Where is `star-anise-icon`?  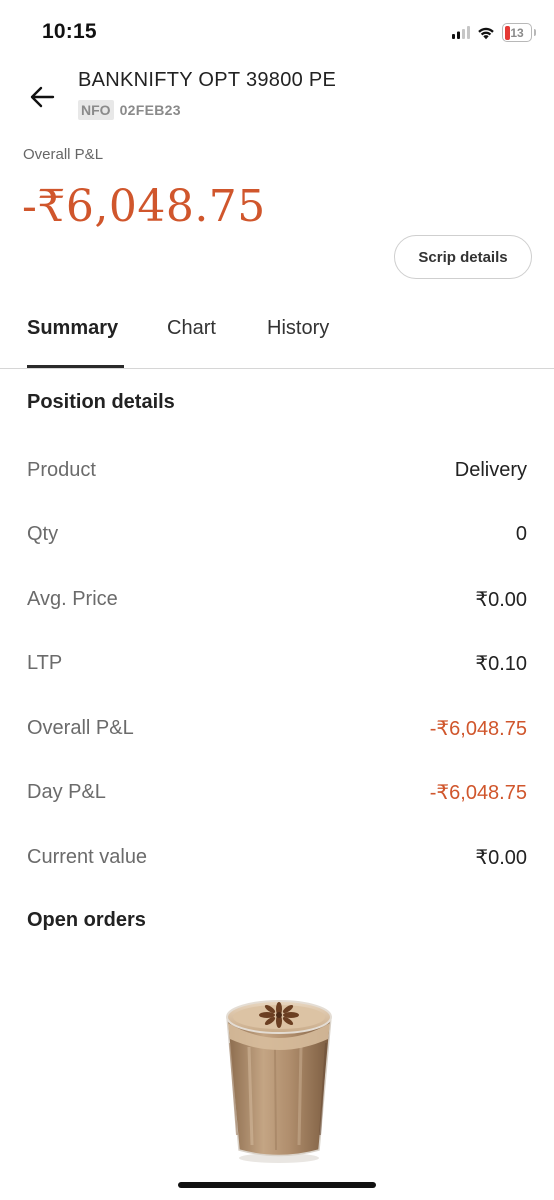
star-anise-icon is located at coordinates (279, 1015).